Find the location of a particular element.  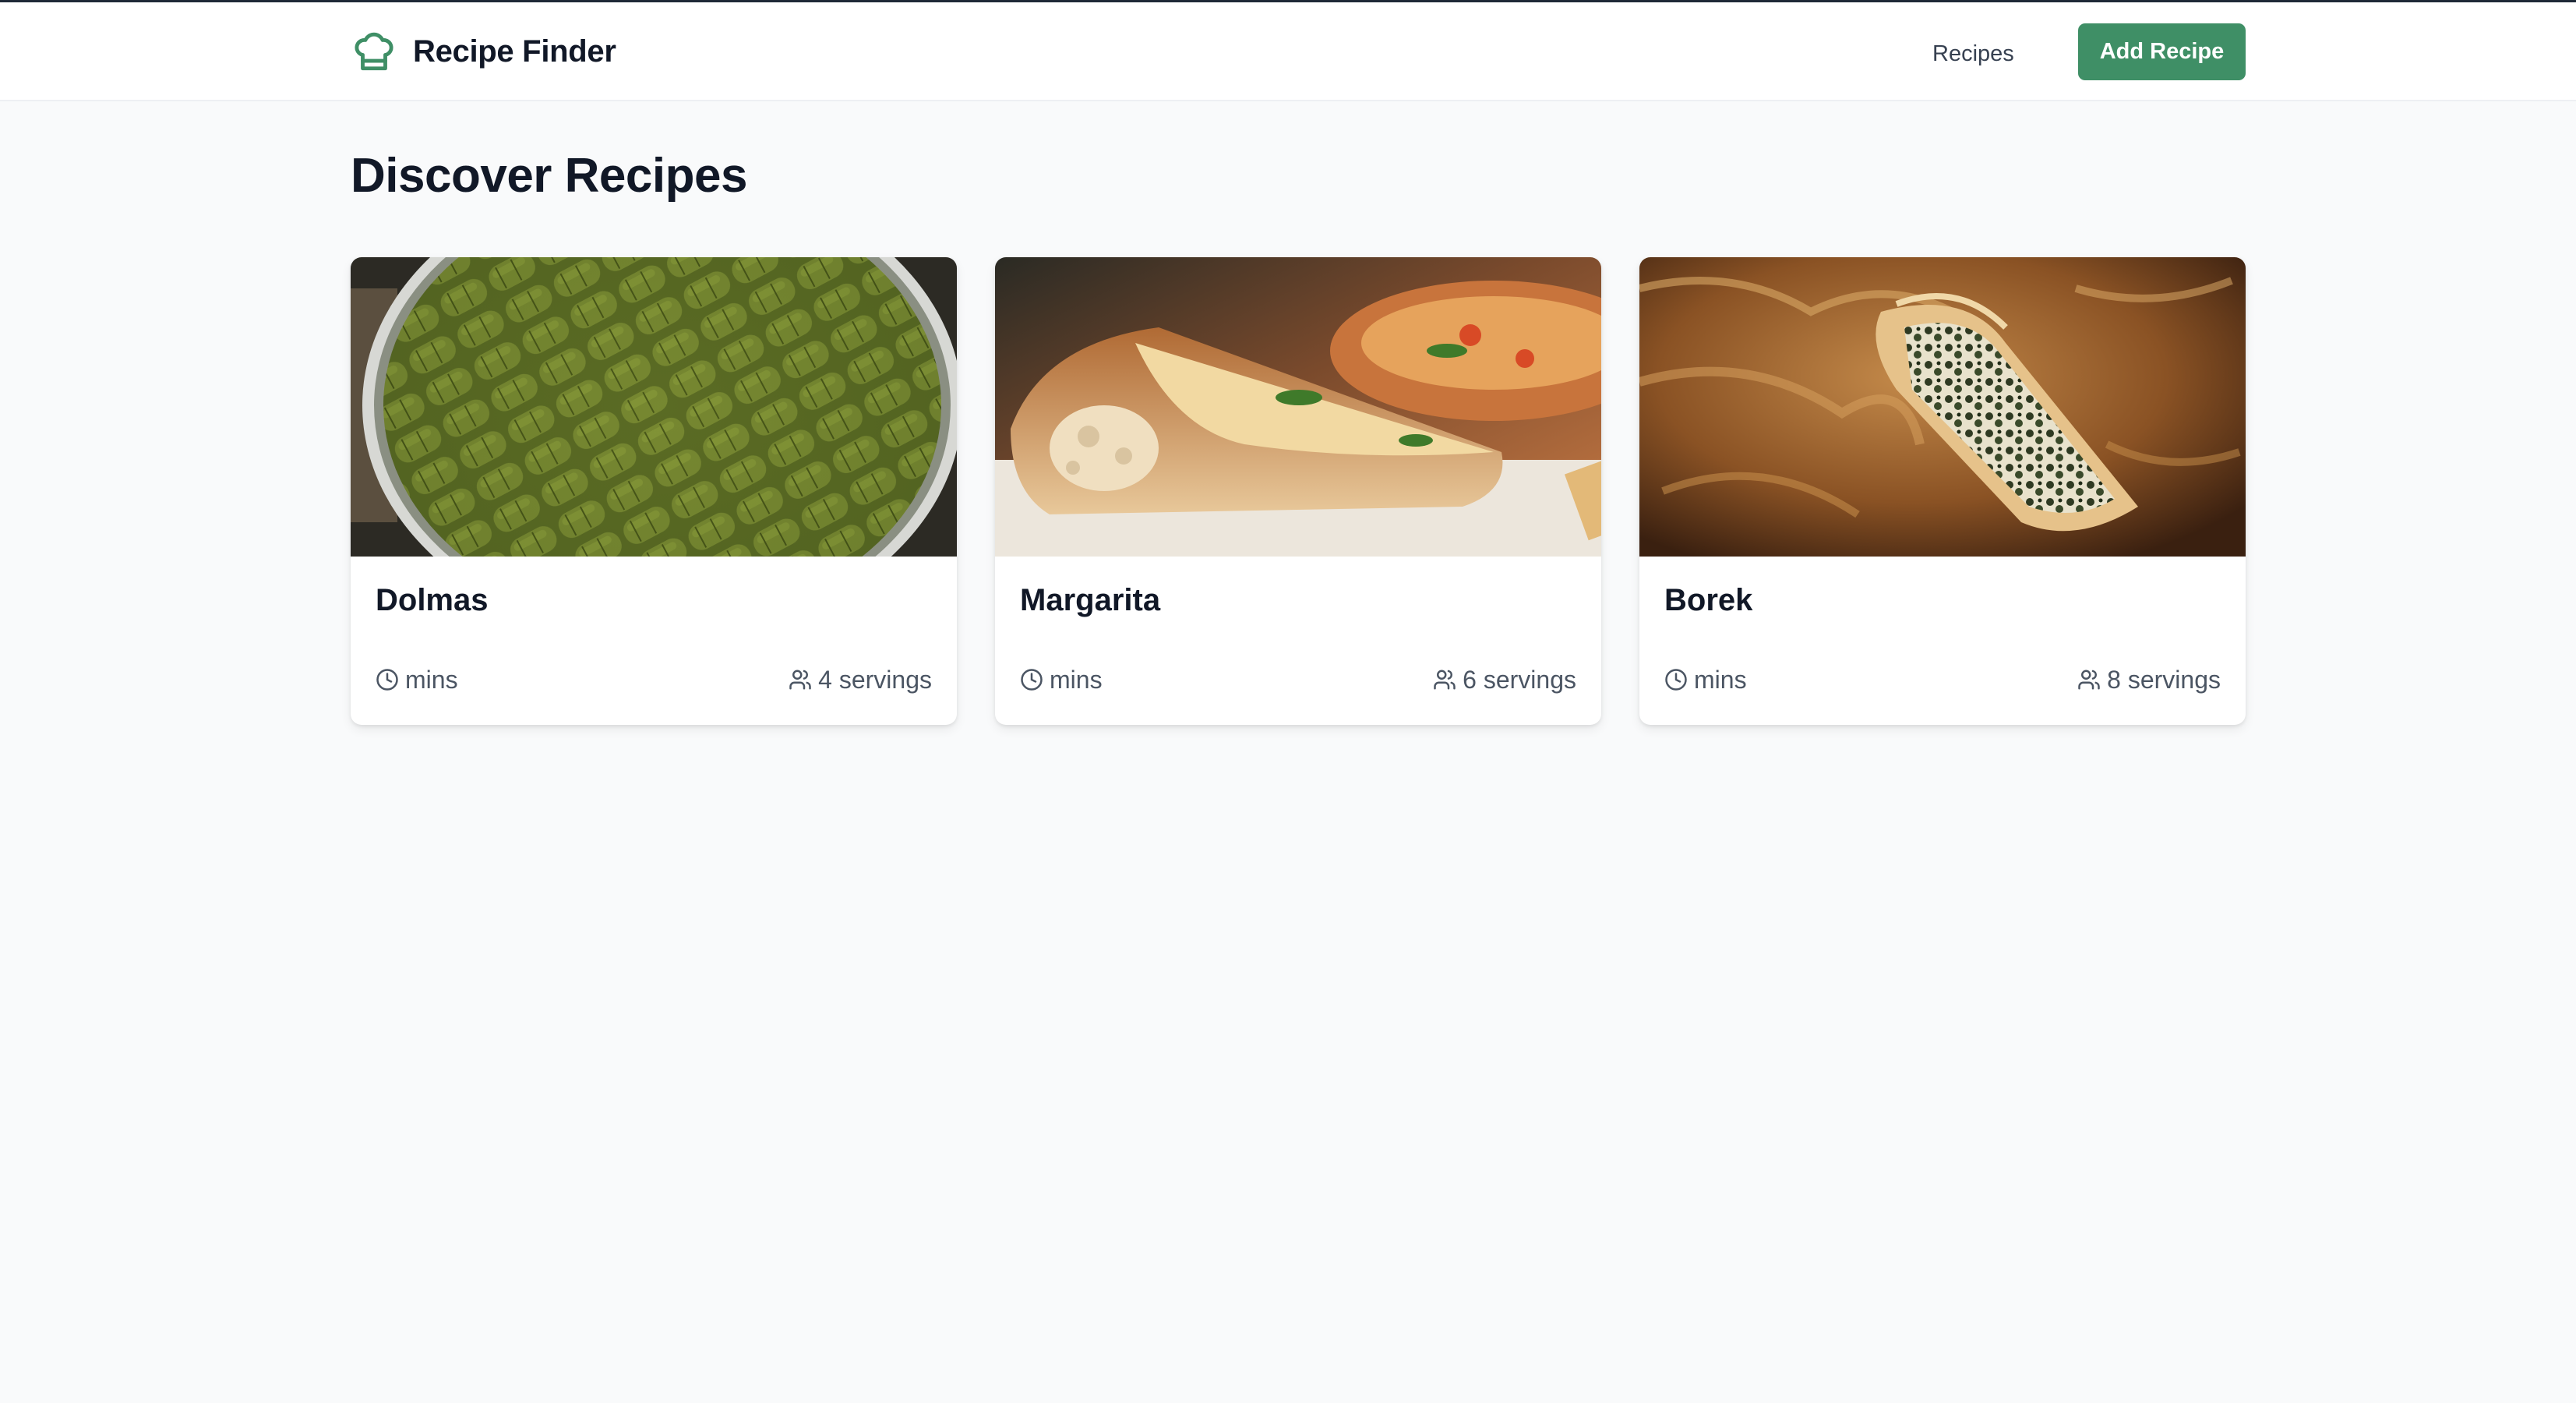

add-recipe-button: Add Recipe is located at coordinates (2162, 51).